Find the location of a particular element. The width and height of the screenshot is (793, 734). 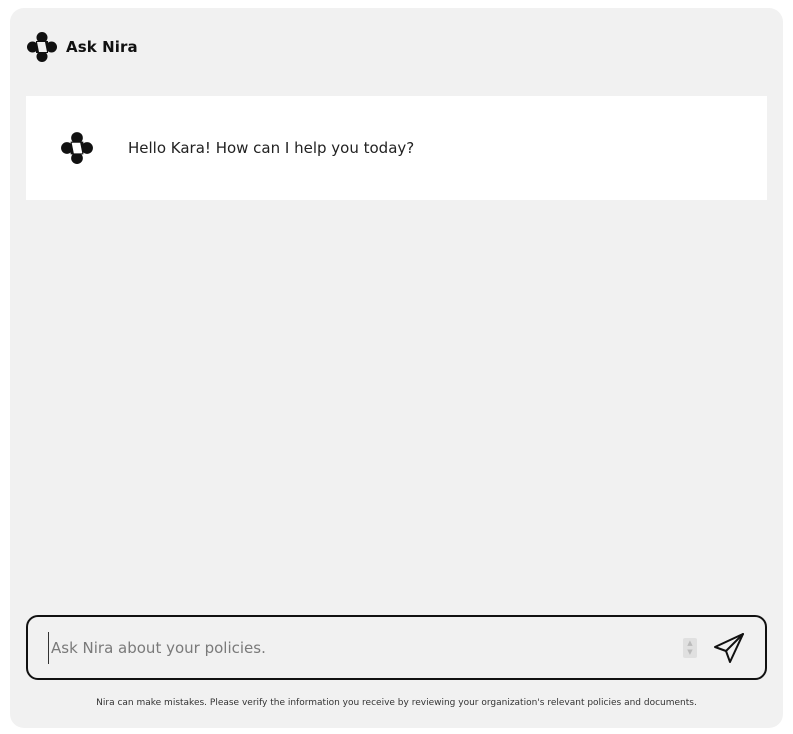

assistant-message: Hello Kara! How can I help you today? is located at coordinates (396, 148).